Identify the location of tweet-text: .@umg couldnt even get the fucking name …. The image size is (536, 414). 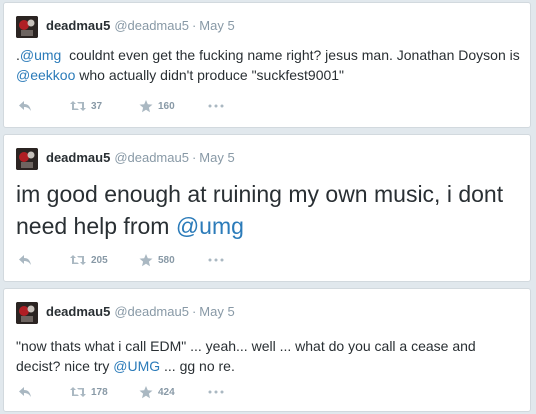
(268, 65).